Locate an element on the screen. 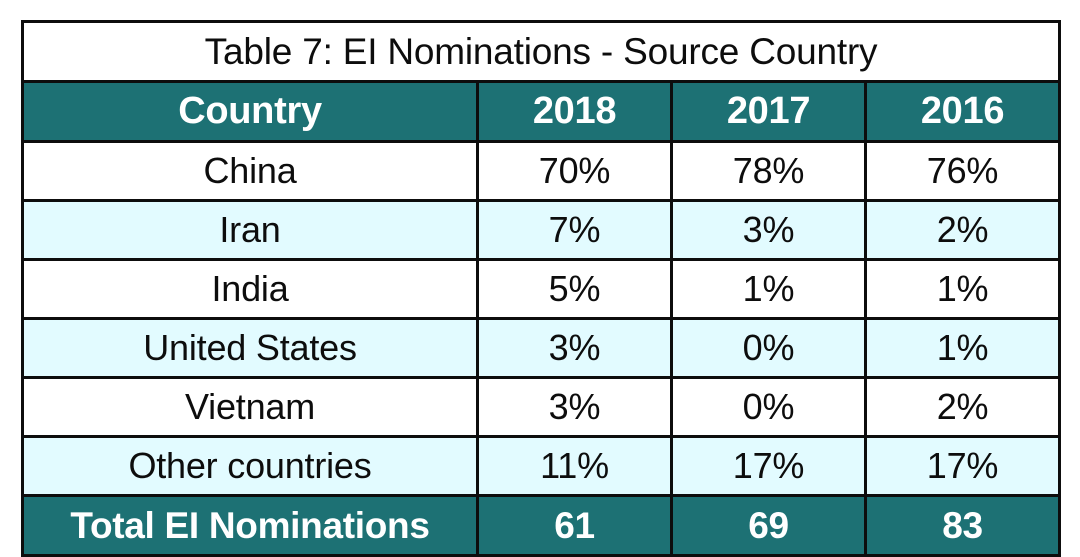 The height and width of the screenshot is (557, 1080). column-header-country: Country is located at coordinates (250, 111).